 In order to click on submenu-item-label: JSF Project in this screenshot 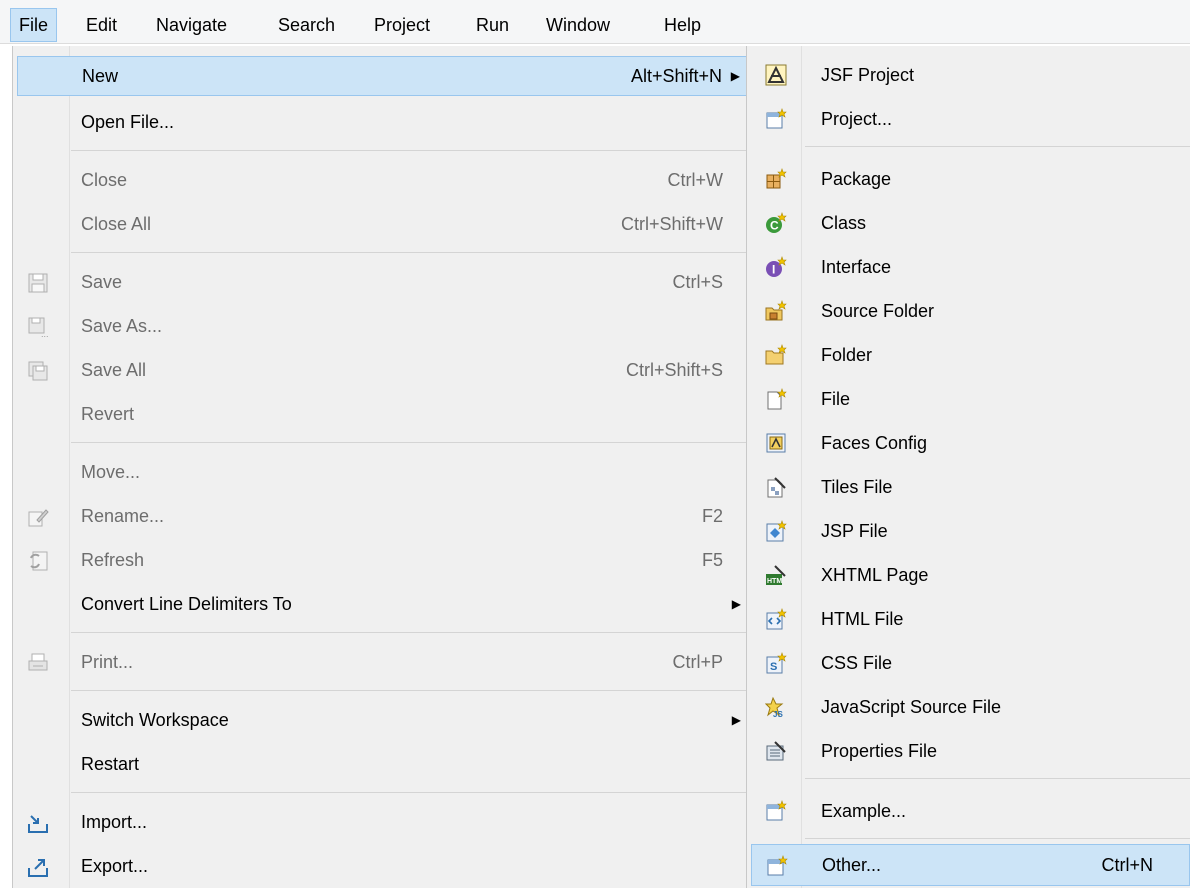, I will do `click(868, 75)`.